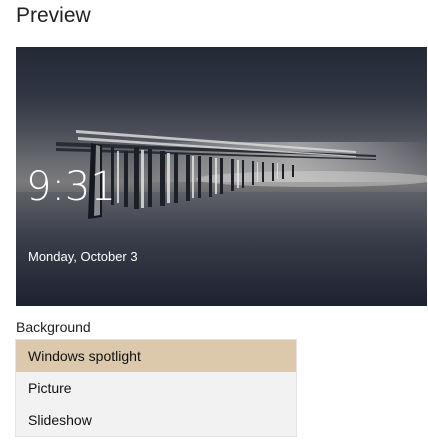 The width and height of the screenshot is (428, 446). I want to click on page-title: Preview, so click(53, 15).